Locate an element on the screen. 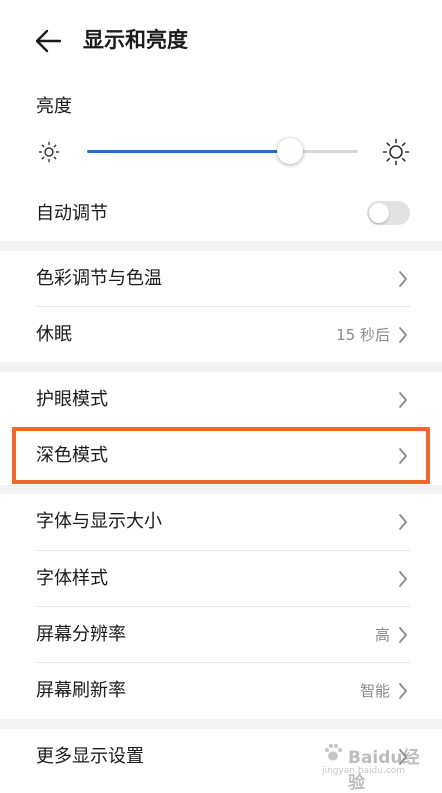  brightness-slider is located at coordinates (222, 151).